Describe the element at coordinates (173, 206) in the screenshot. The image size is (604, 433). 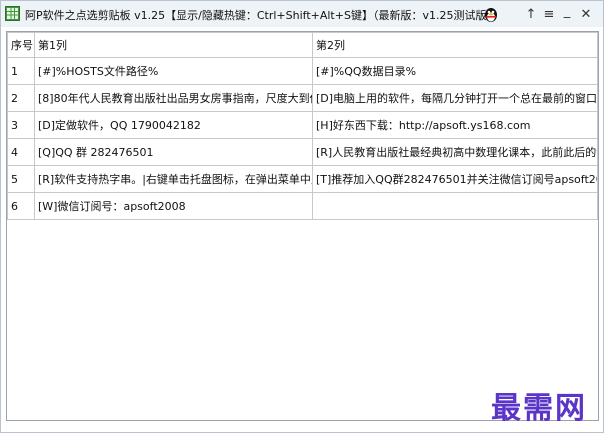
I see `table-cell: [W]微信订阅号：apsoft2008` at that location.